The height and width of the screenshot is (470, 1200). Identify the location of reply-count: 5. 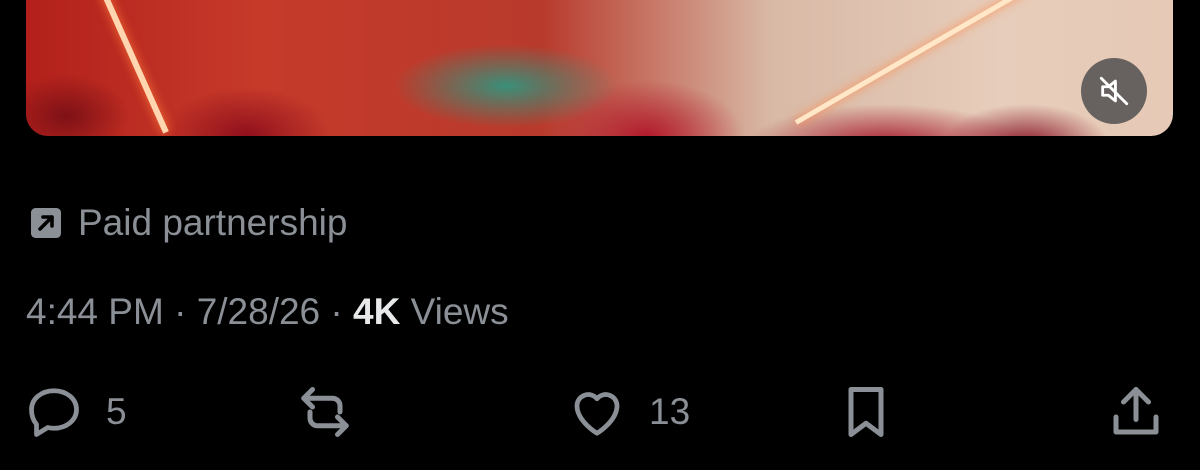
(116, 411).